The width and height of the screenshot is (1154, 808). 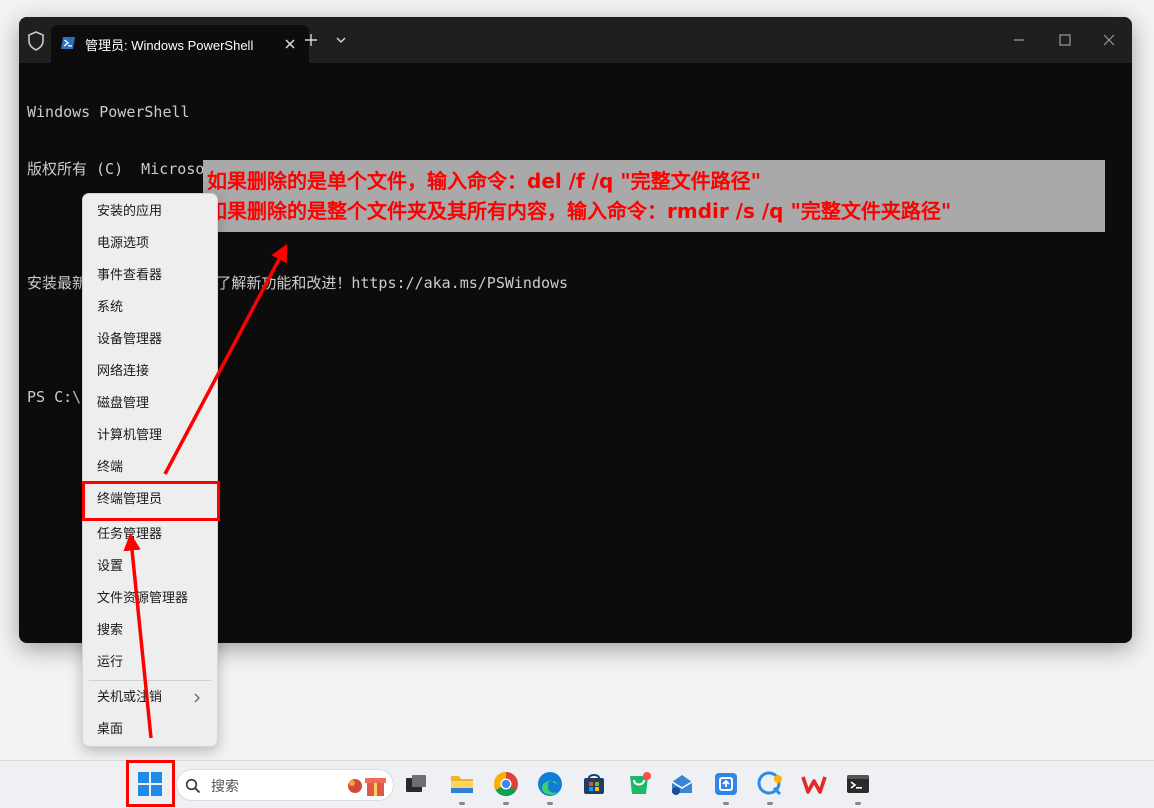 I want to click on search-placeholder: 搜索, so click(x=225, y=787).